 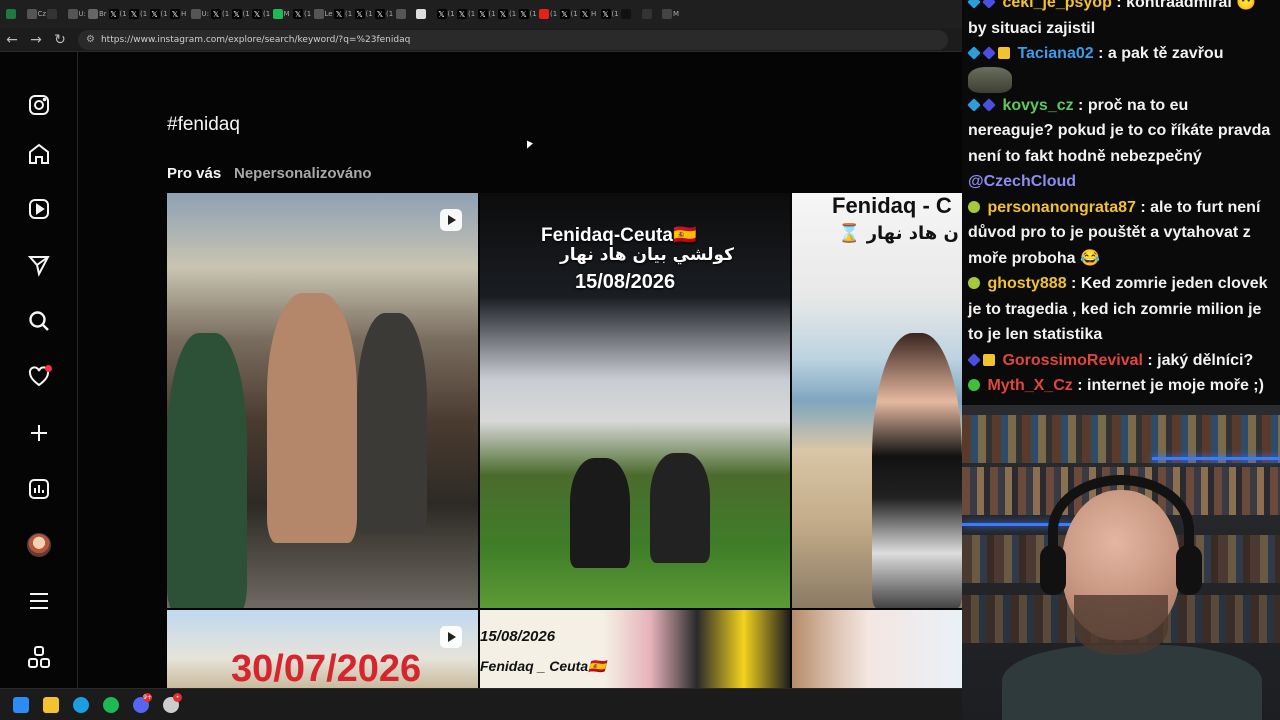 I want to click on photo-figure, so click(x=600, y=513).